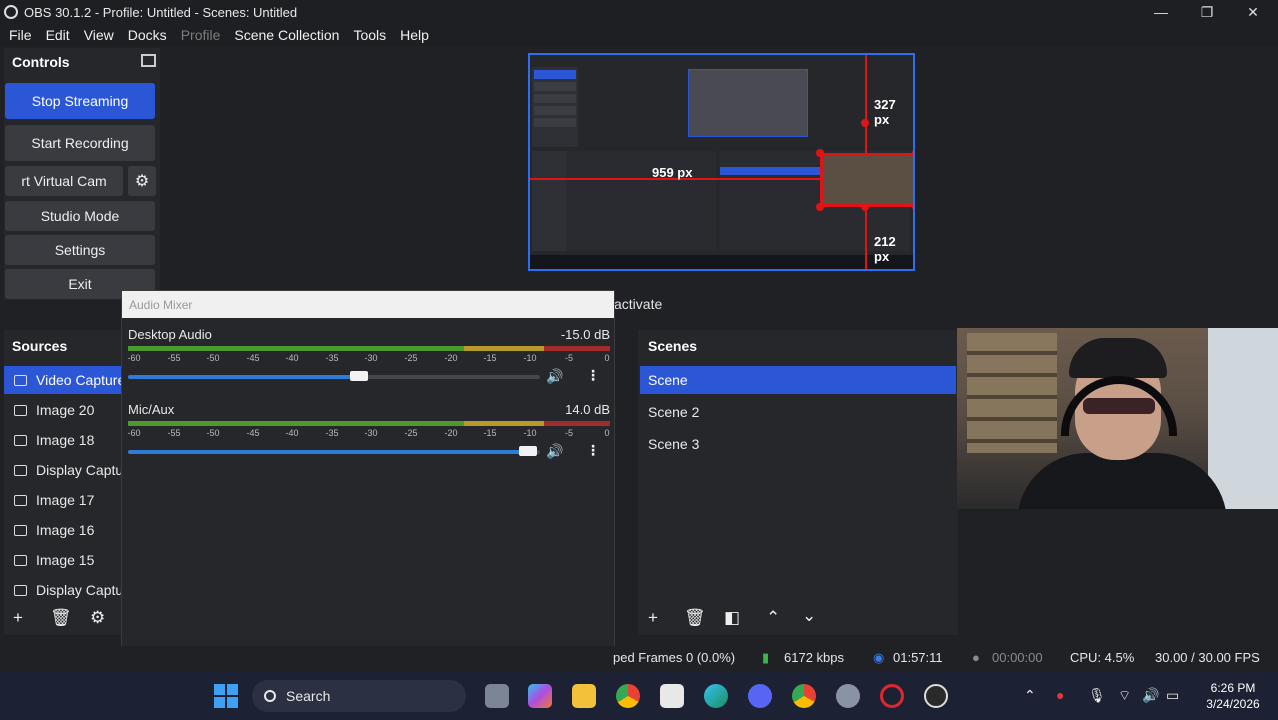  What do you see at coordinates (142, 181) in the screenshot?
I see `virtual-cam-settings-gear-icon: ⚙` at bounding box center [142, 181].